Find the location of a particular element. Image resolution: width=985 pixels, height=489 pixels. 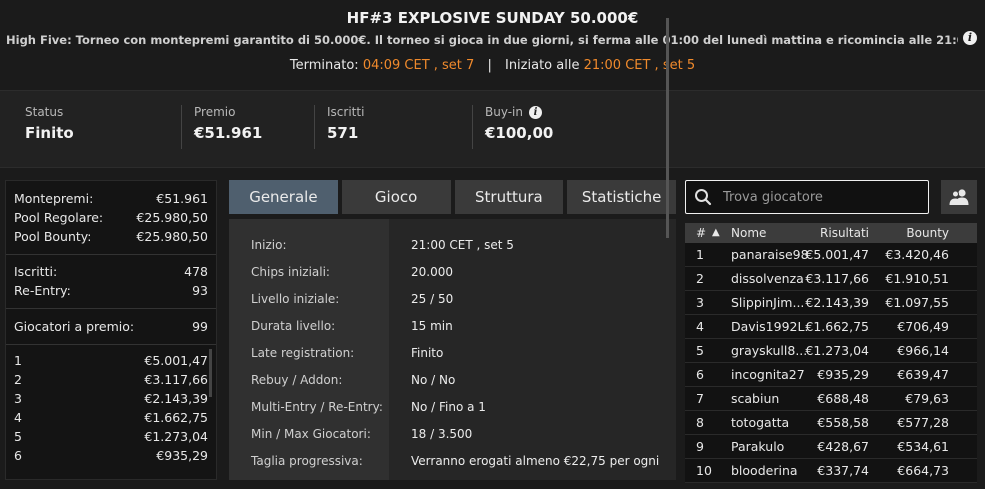

entrants-stat: Iscritti 571 is located at coordinates (339, 127).